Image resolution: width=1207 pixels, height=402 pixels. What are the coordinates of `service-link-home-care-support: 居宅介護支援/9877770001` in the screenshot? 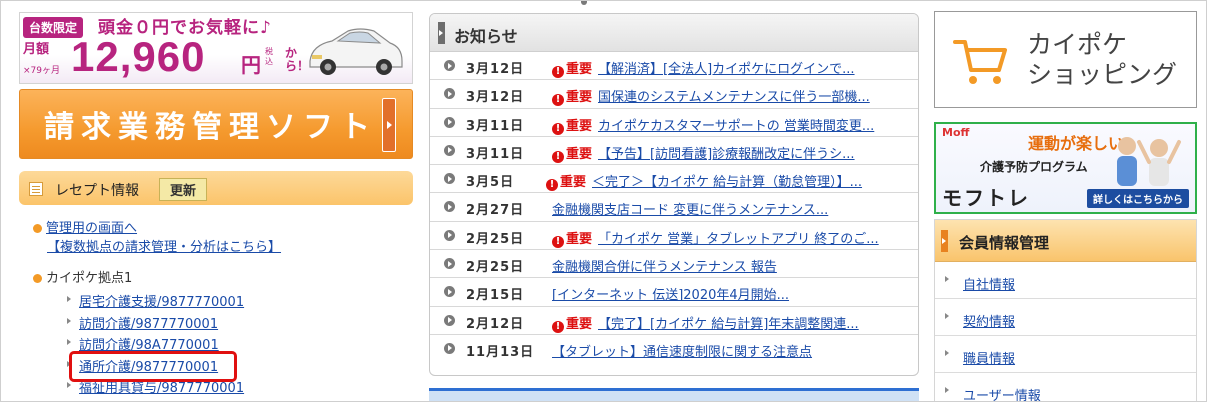 It's located at (155, 302).